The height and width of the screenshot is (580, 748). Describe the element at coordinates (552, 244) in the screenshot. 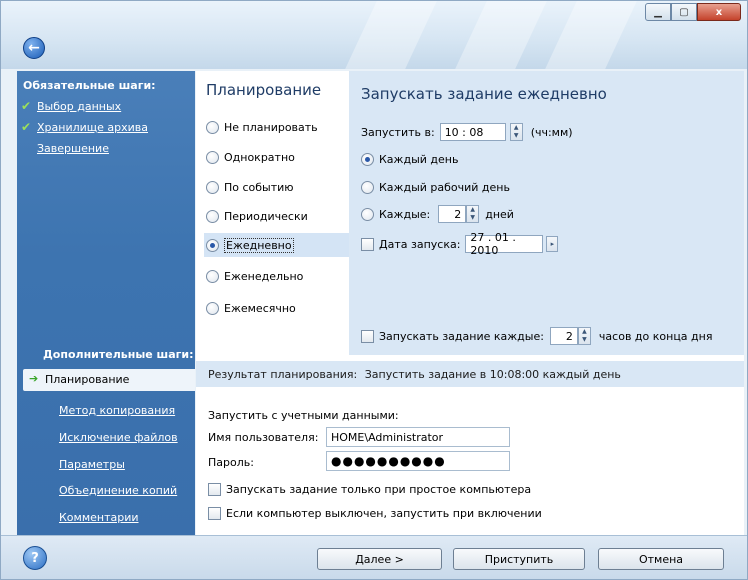

I see `date-picker-arrow-icon: ▸` at that location.